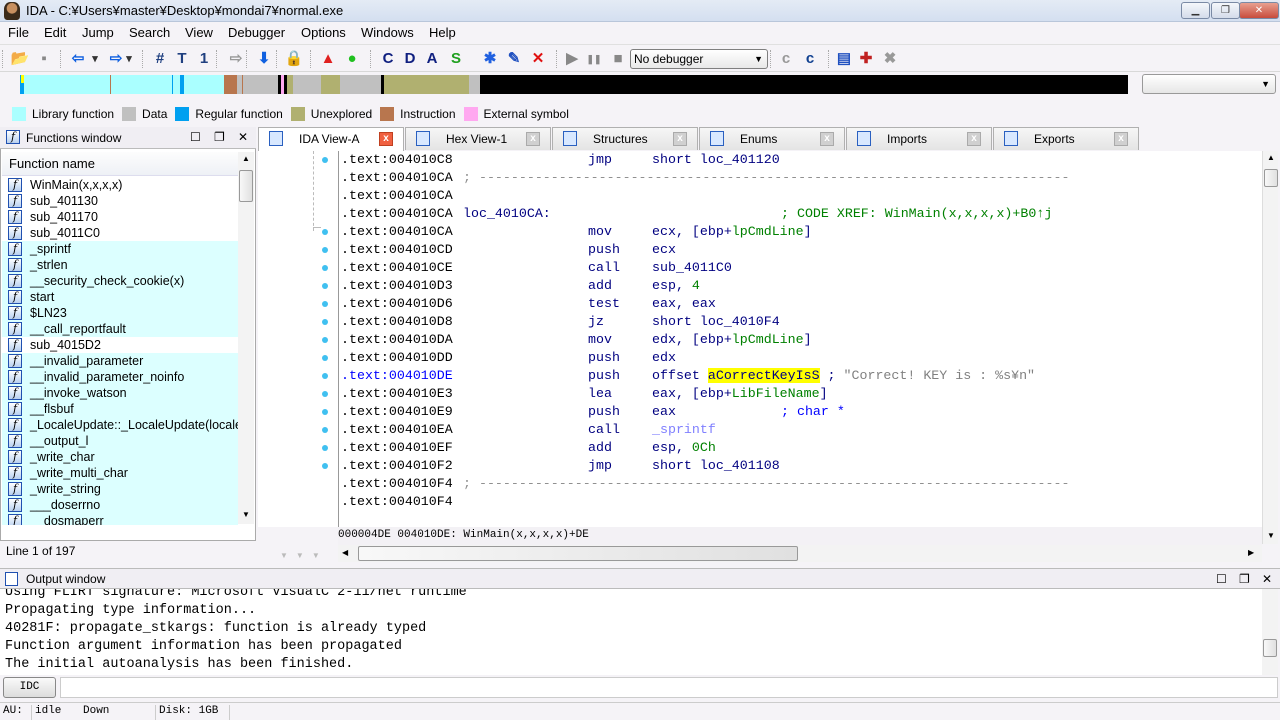  I want to click on menu-file: File, so click(18, 32).